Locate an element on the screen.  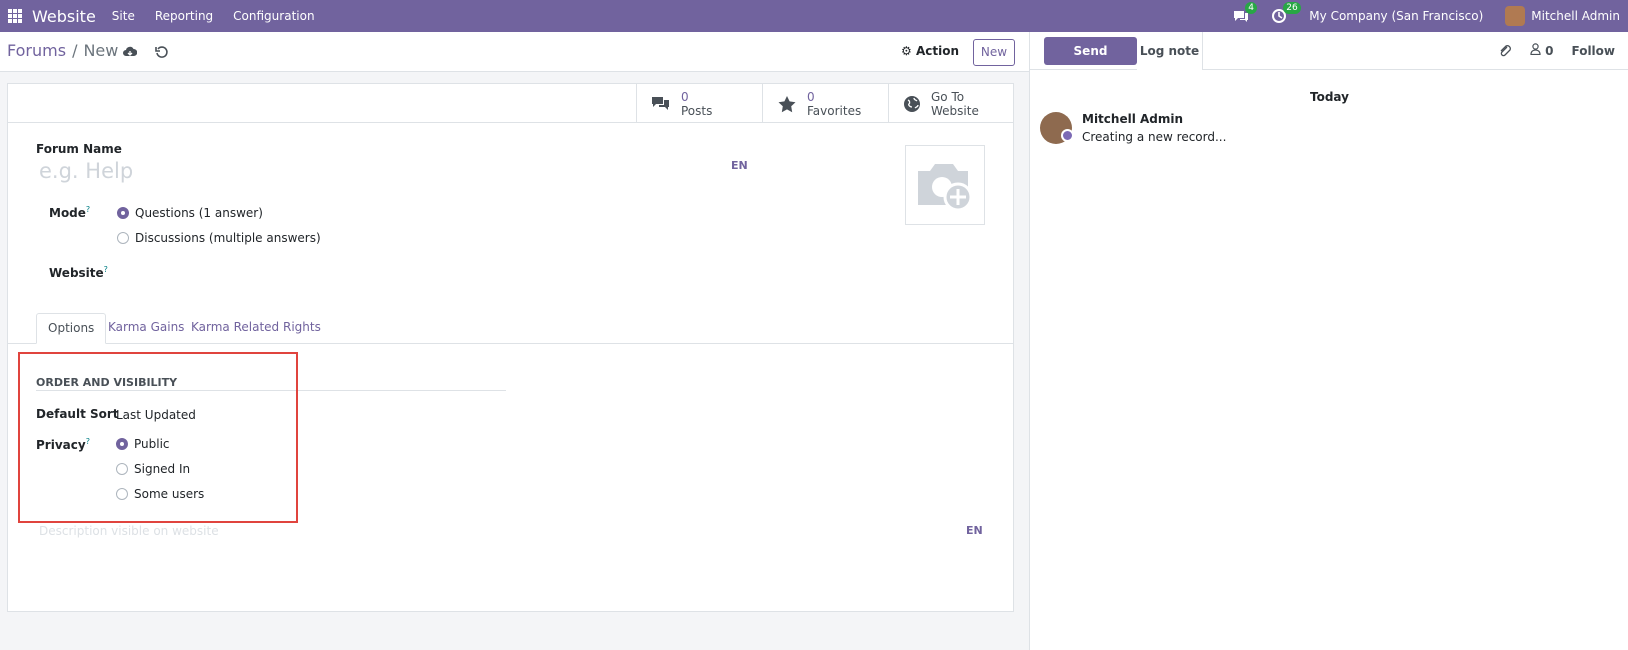
website-help-icon: ? is located at coordinates (106, 269).